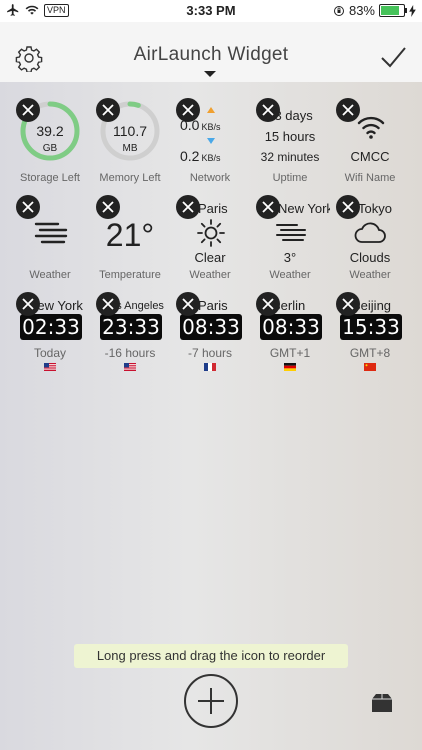 The image size is (422, 750). Describe the element at coordinates (50, 131) in the screenshot. I see `storage-value: 39.2` at that location.